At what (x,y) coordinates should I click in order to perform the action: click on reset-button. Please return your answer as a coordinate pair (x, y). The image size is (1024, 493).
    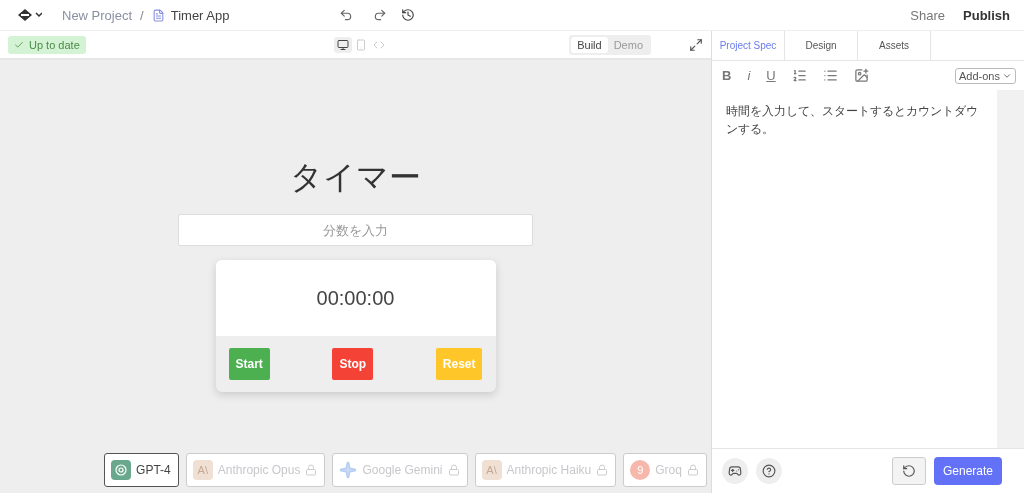
    Looking at the image, I should click on (908, 471).